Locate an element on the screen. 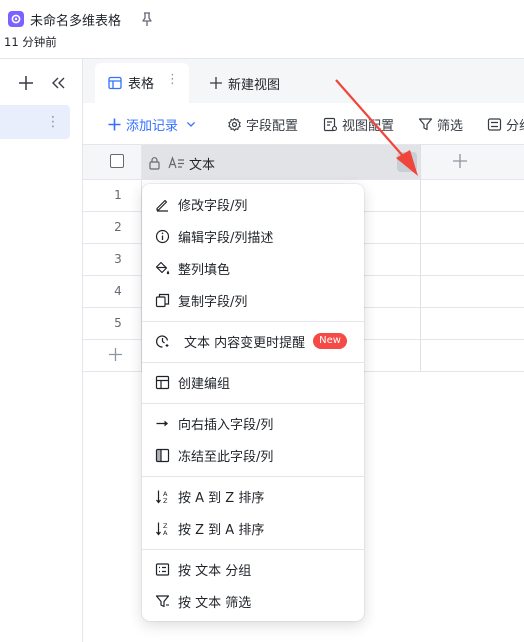 The height and width of the screenshot is (642, 524). sort-desc-icon: ZA is located at coordinates (162, 528).